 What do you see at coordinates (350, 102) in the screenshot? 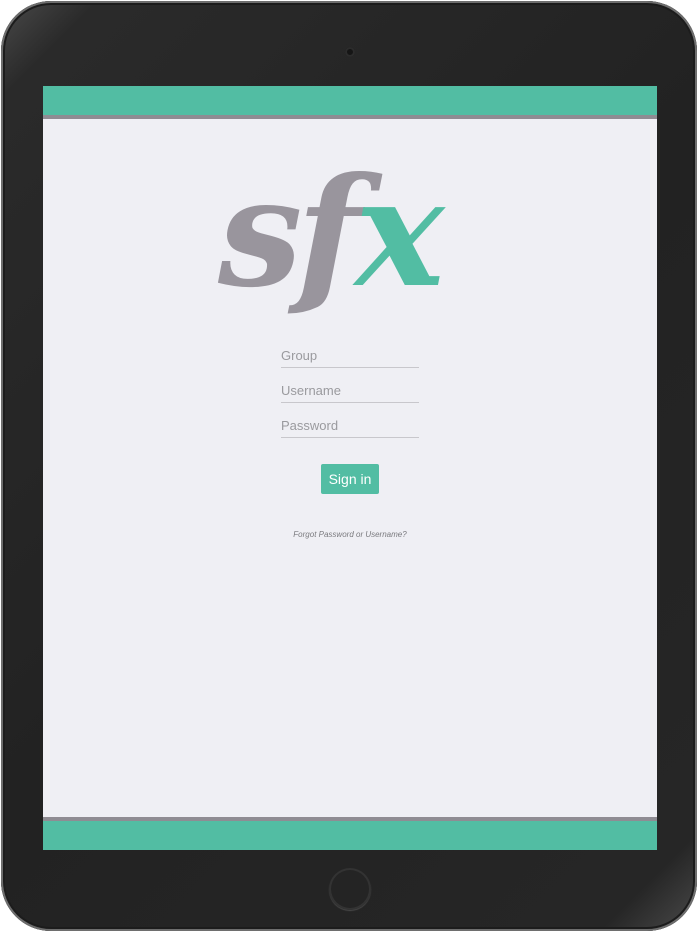
I see `top-bar` at bounding box center [350, 102].